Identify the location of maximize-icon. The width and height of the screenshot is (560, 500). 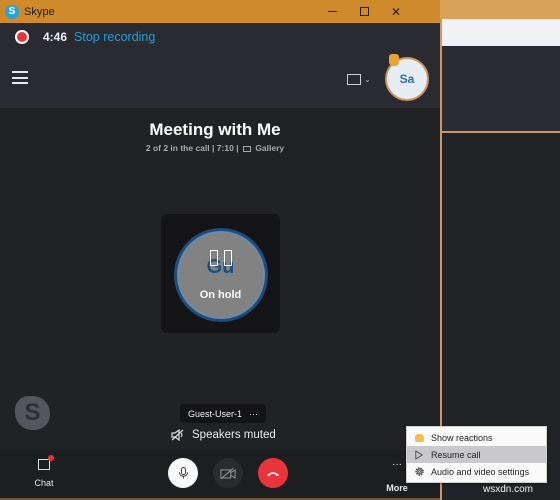
(364, 11).